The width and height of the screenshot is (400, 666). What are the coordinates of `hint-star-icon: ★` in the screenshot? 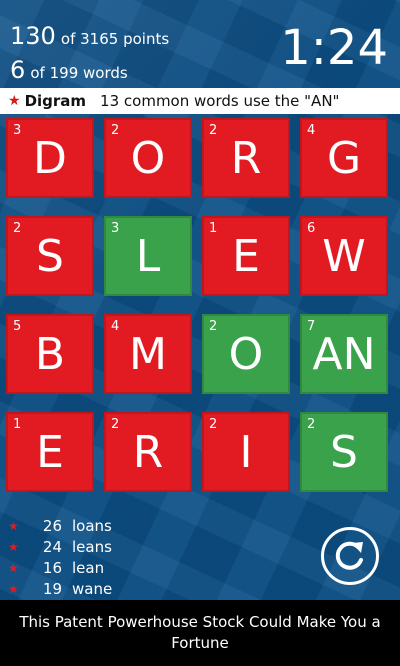 It's located at (14, 101).